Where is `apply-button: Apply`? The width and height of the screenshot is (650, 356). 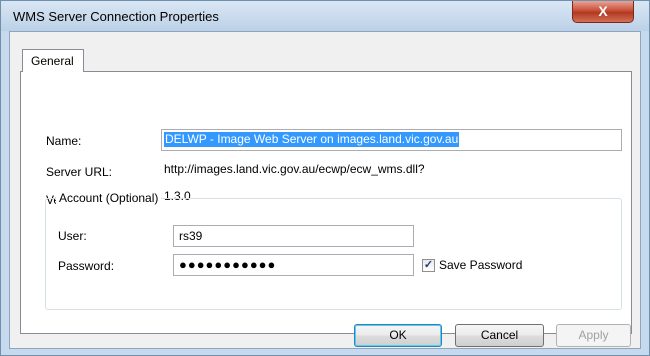
apply-button: Apply is located at coordinates (593, 335).